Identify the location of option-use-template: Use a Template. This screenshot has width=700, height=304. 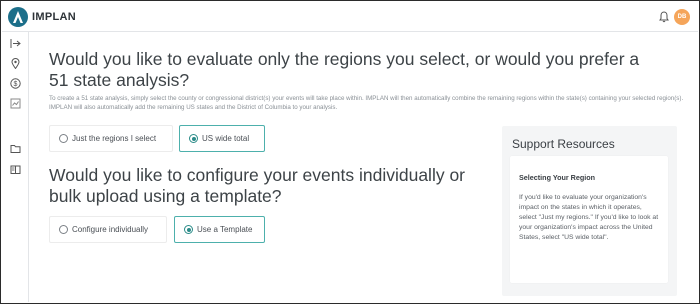
(219, 229).